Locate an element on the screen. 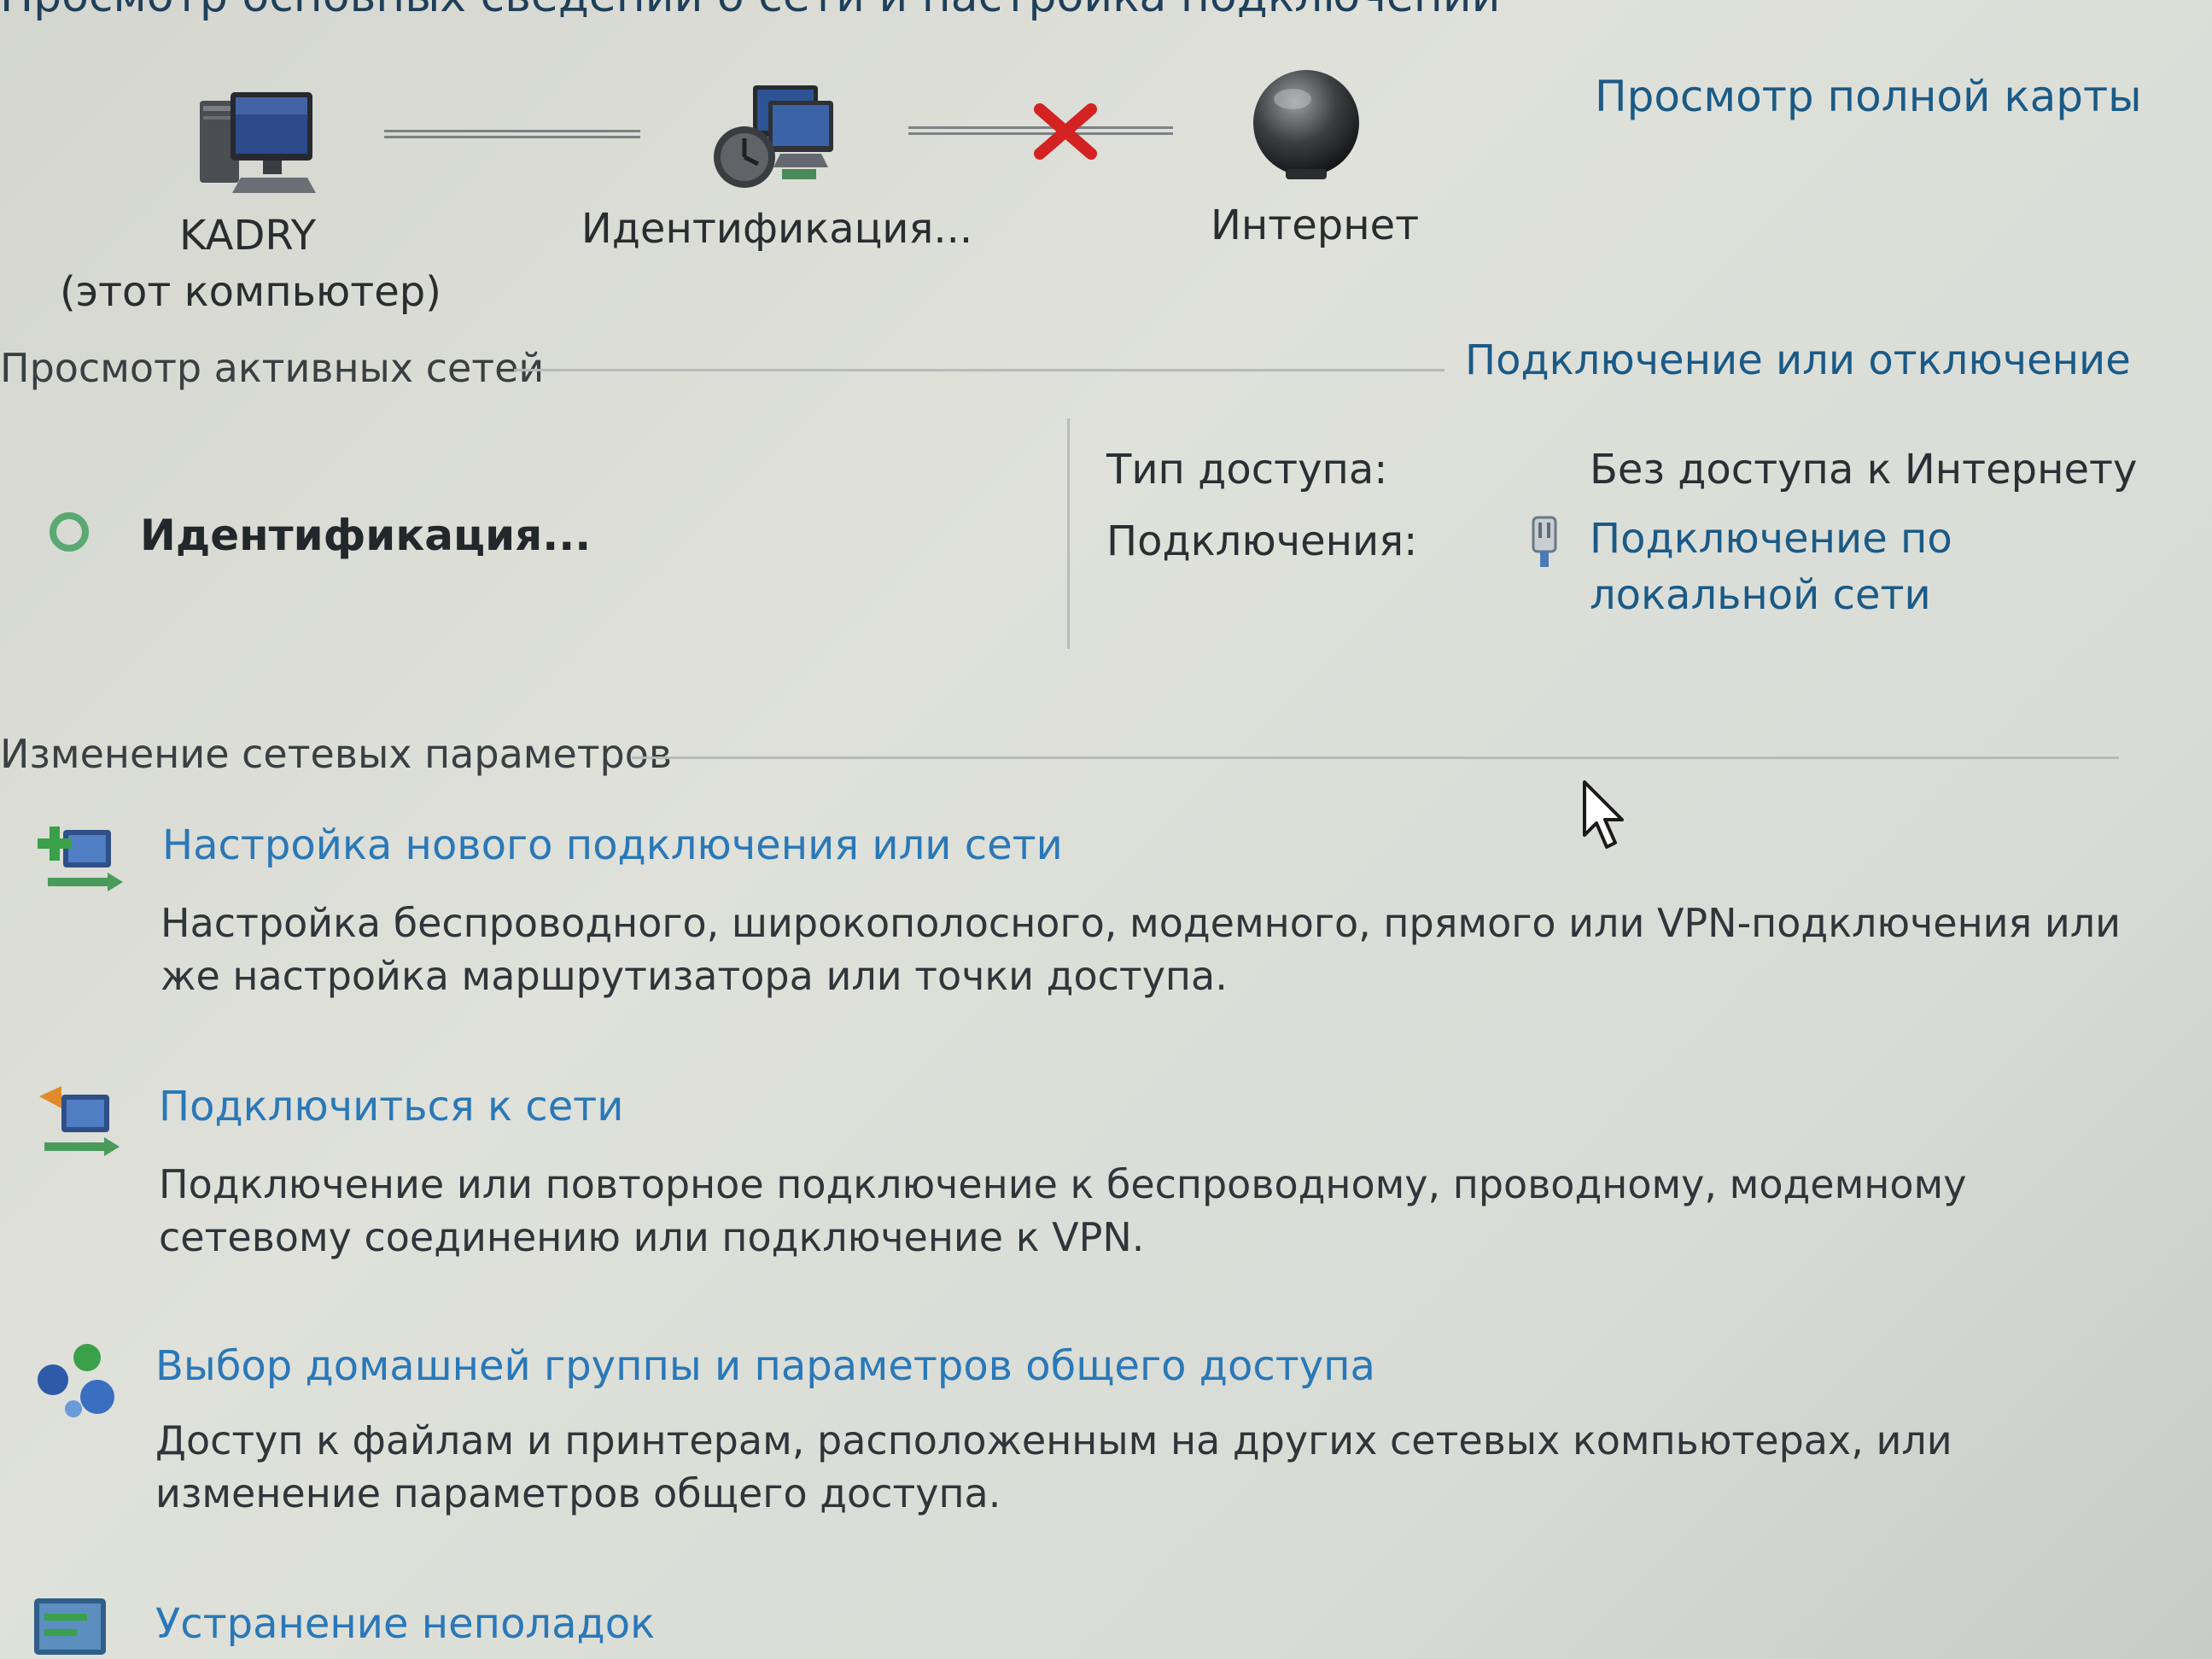 This screenshot has height=1659, width=2212. globe-icon is located at coordinates (1306, 124).